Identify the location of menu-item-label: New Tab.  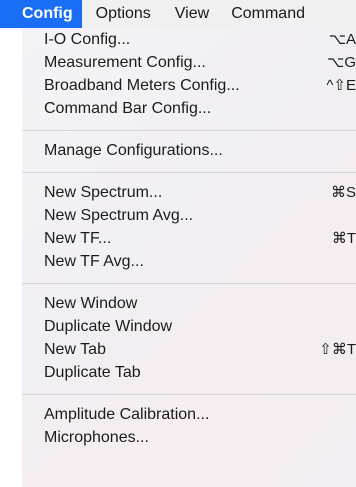
(75, 349).